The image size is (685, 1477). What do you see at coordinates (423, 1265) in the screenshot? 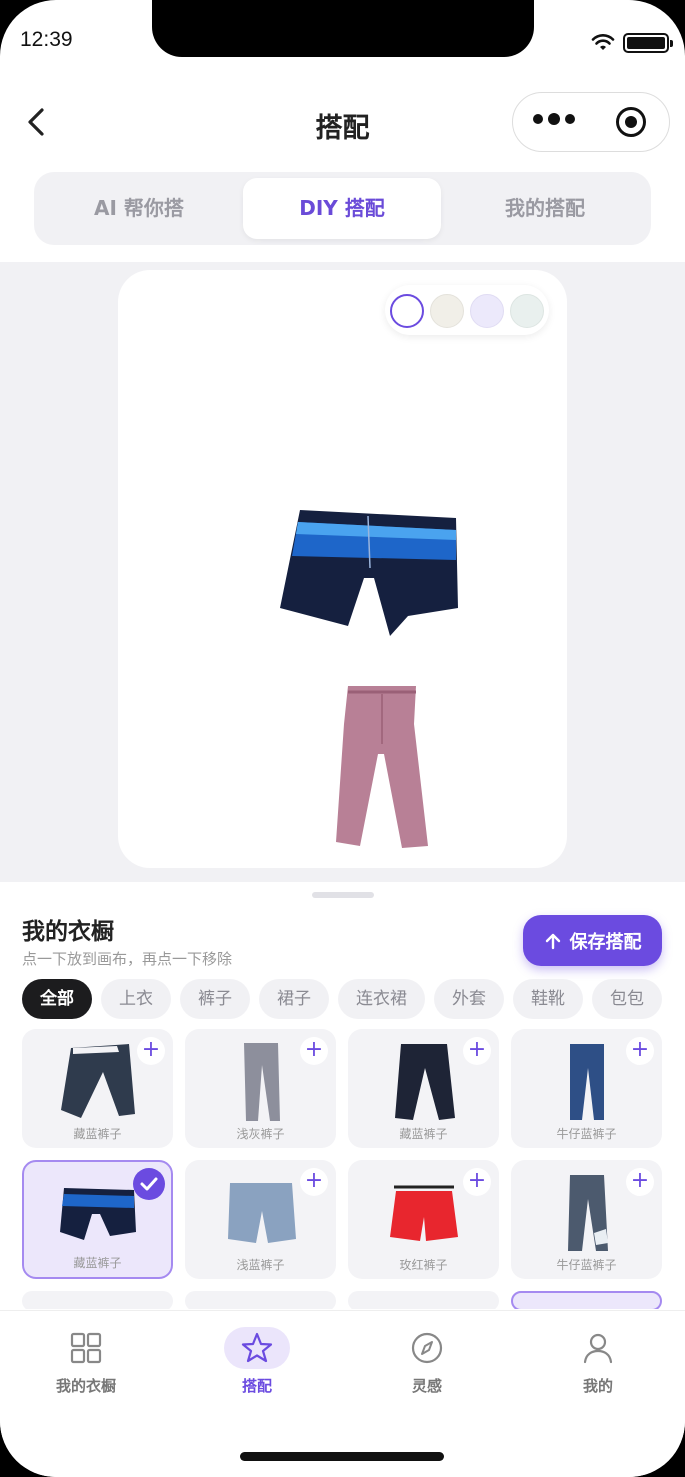
I see `item-label: 玫红裤子` at bounding box center [423, 1265].